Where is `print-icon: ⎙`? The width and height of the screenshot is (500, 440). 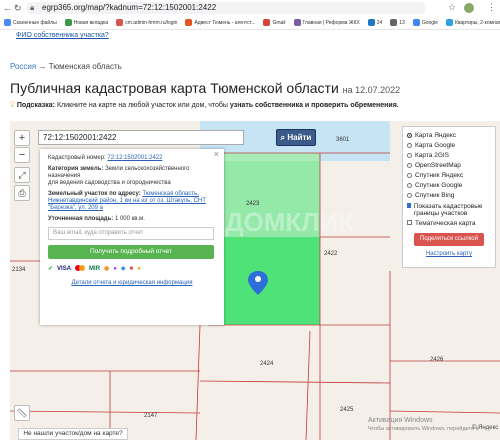
print-icon: ⎙ is located at coordinates (22, 193).